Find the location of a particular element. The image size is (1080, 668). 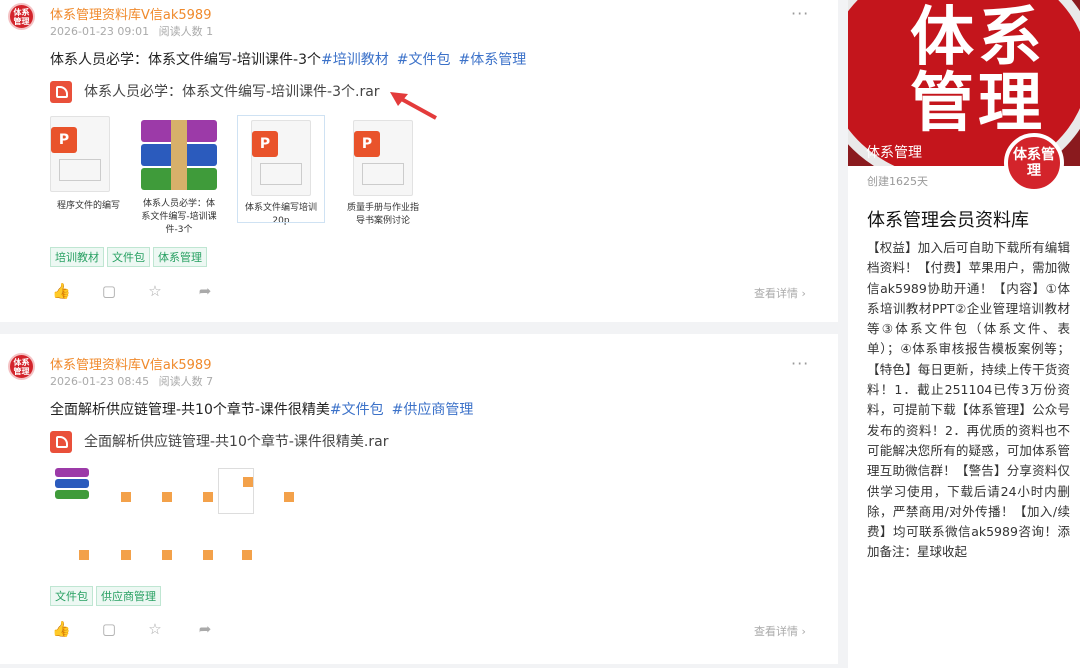

post-title: 体系人员必学：体系文件编写-培训课件-3个#培训教材 #文件包 #体系管理 is located at coordinates (288, 59).